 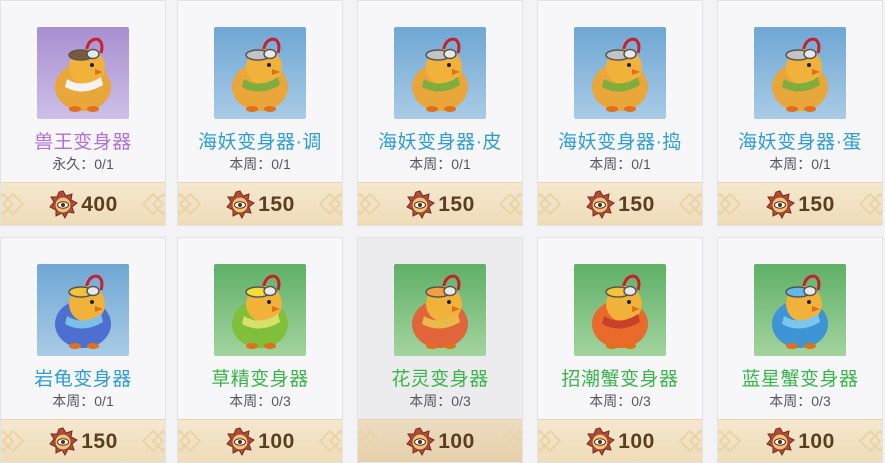 I want to click on rock-turtle-transformer-icon, so click(x=83, y=310).